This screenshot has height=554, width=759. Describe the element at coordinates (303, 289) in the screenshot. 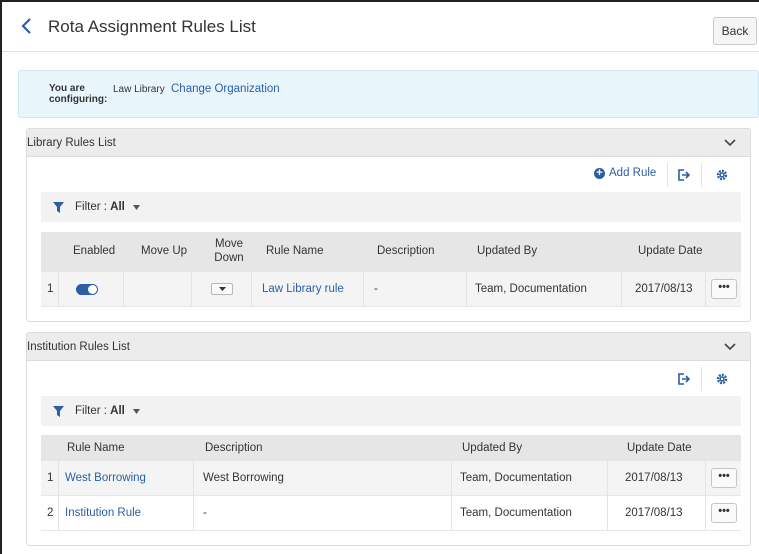

I see `rule-name-link: Law Library rule` at that location.